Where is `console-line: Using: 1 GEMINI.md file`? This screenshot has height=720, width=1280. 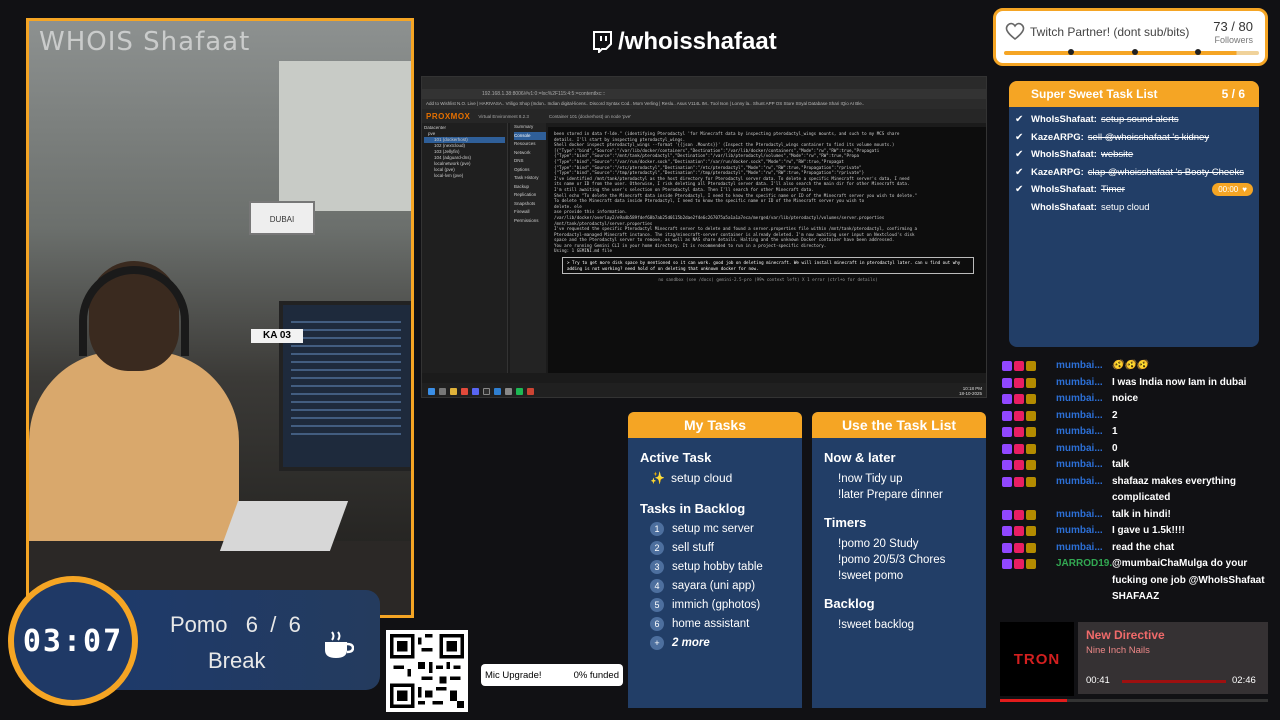 console-line: Using: 1 GEMINI.md file is located at coordinates (583, 251).